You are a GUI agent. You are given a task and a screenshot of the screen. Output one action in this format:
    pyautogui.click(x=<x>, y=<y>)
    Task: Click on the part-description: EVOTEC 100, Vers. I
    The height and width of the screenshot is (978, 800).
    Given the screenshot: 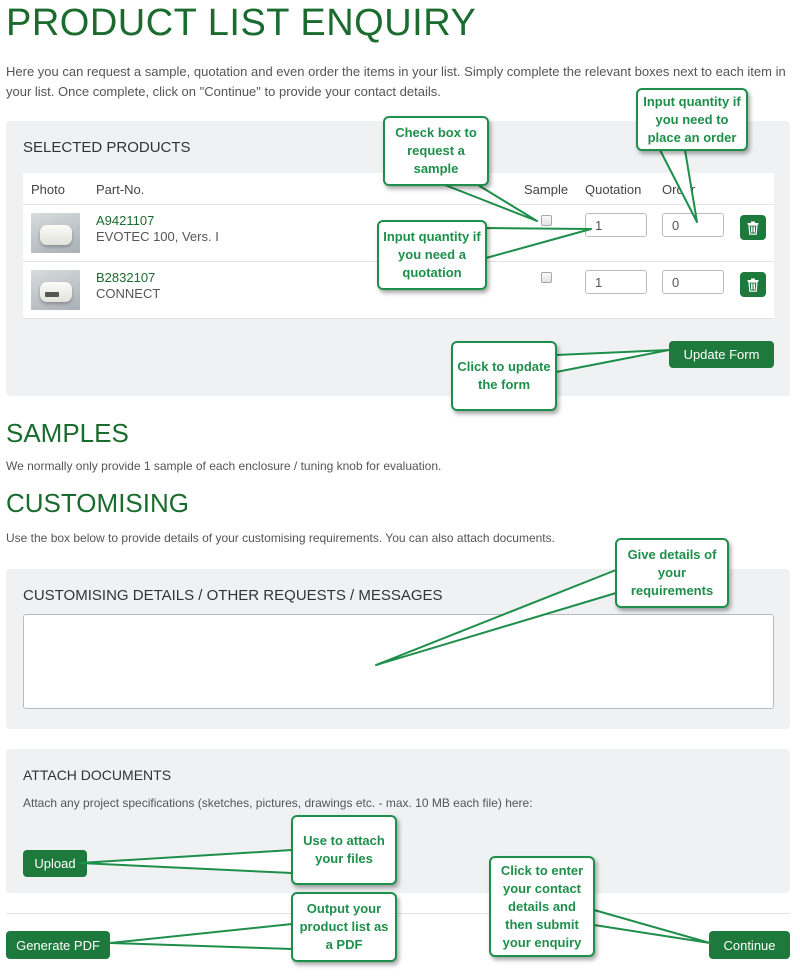 What is the action you would take?
    pyautogui.click(x=157, y=236)
    